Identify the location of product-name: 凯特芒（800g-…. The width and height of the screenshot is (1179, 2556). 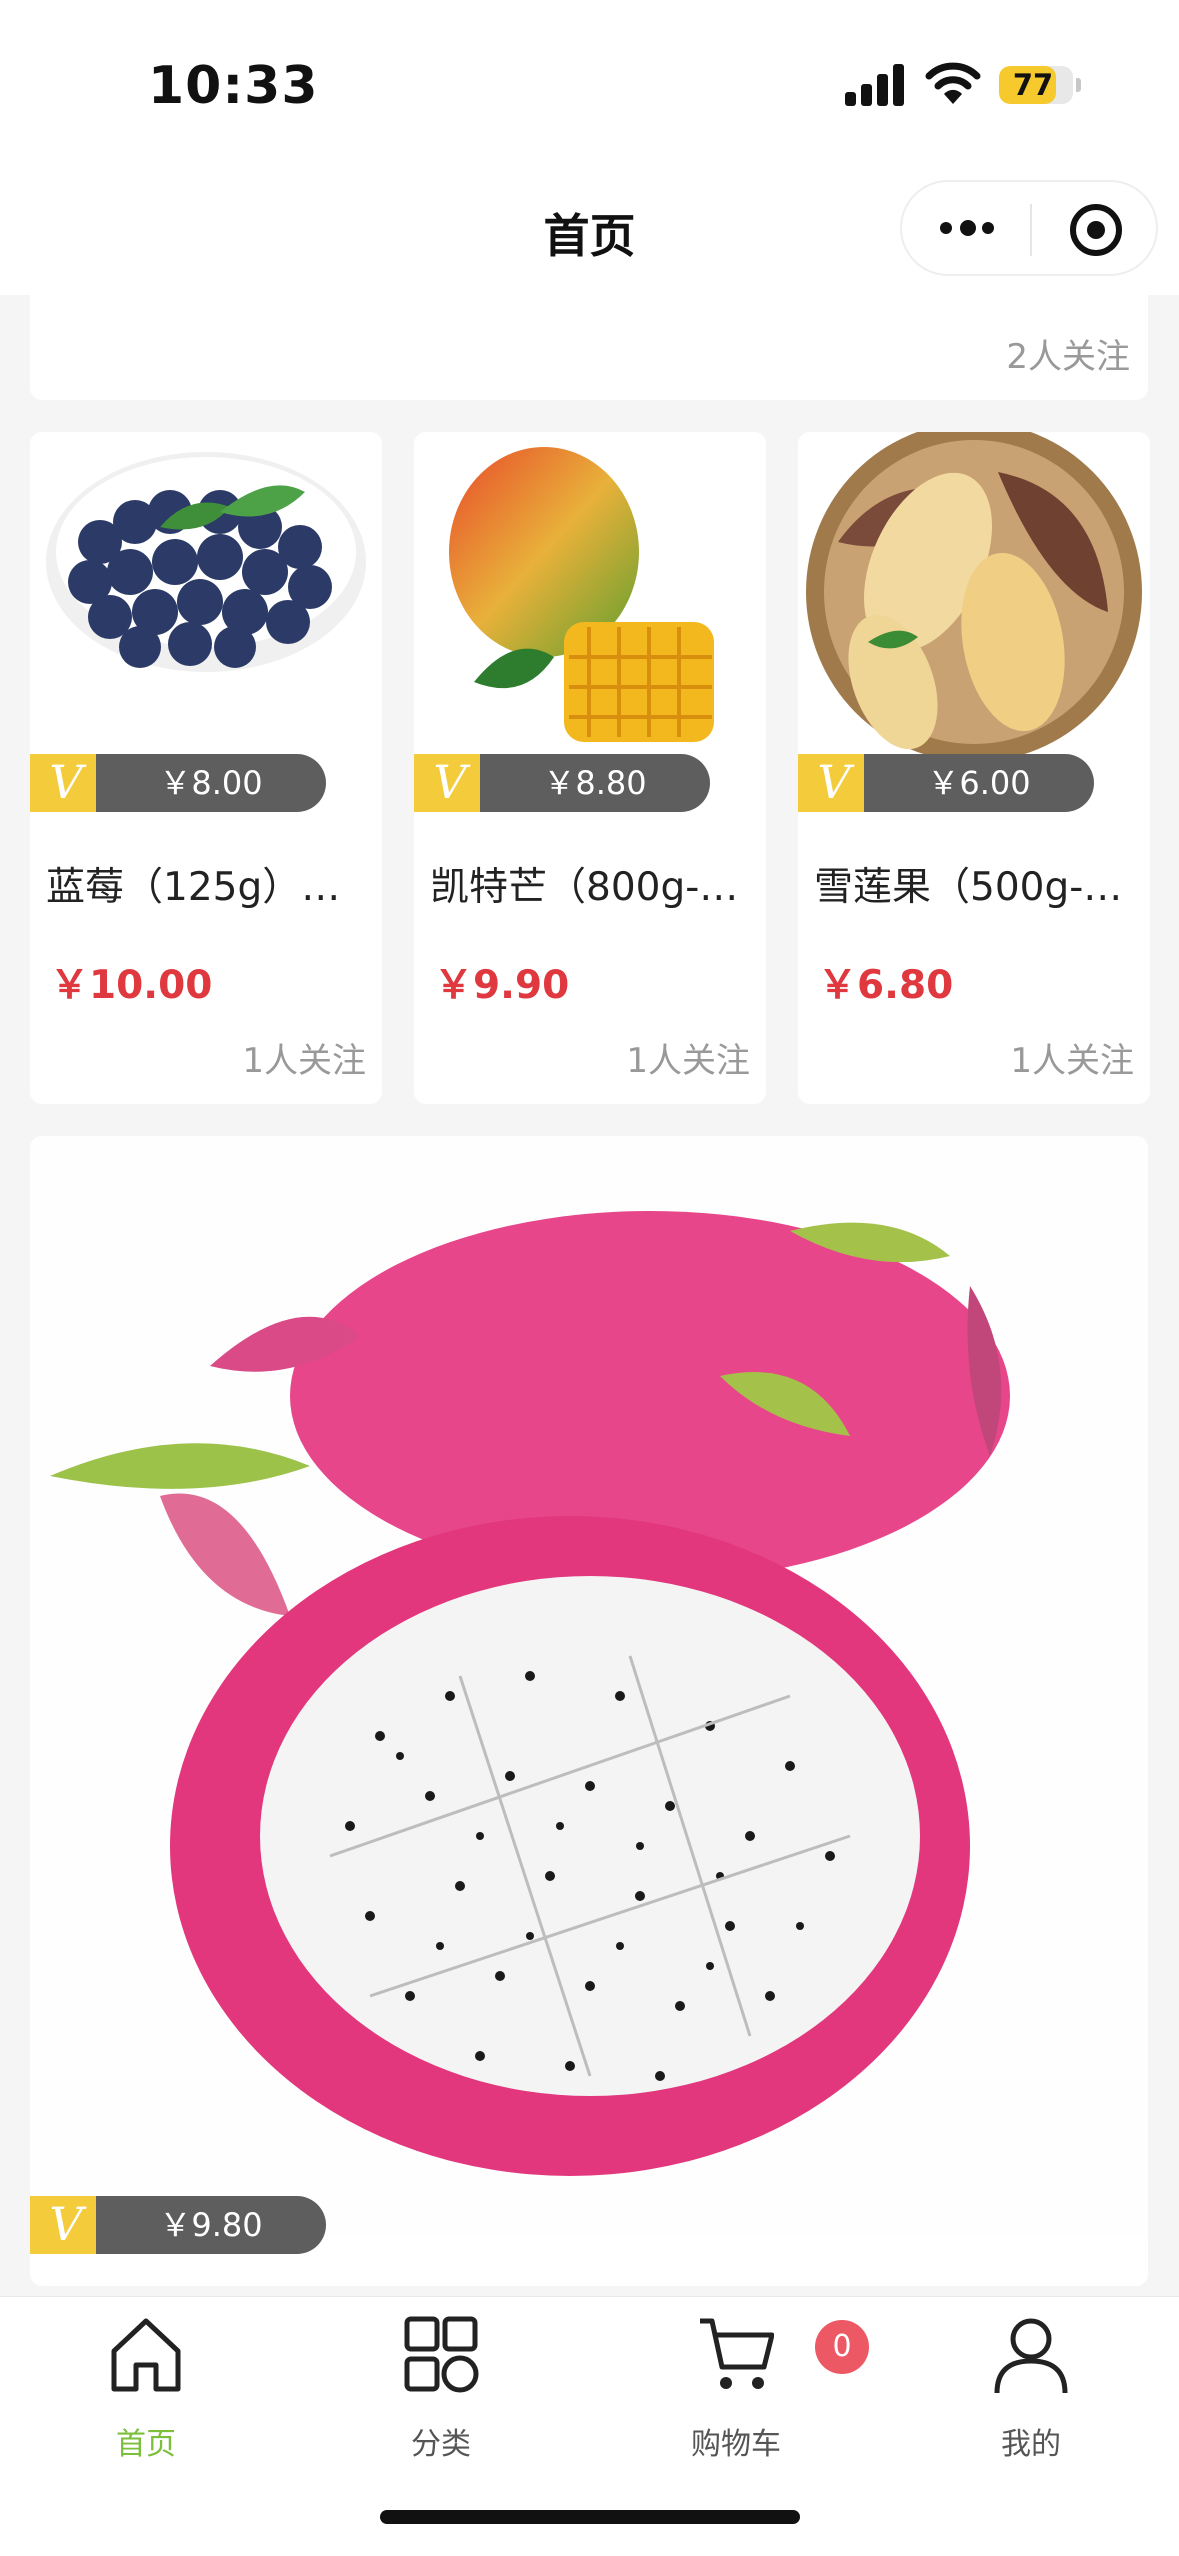
(584, 887).